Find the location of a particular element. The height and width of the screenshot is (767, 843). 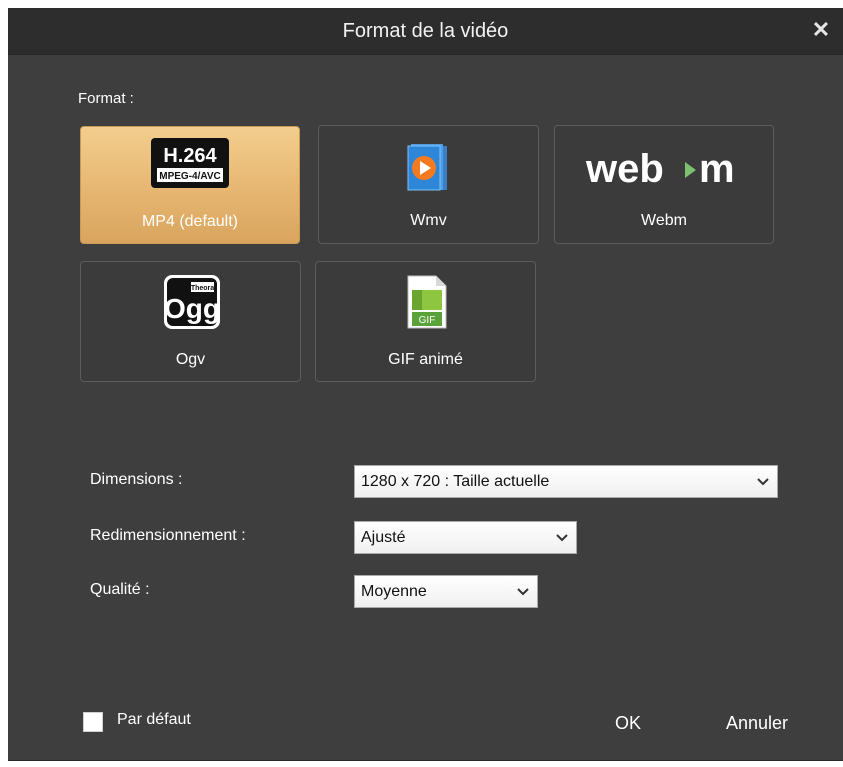

close-icon: ✕ is located at coordinates (821, 30).